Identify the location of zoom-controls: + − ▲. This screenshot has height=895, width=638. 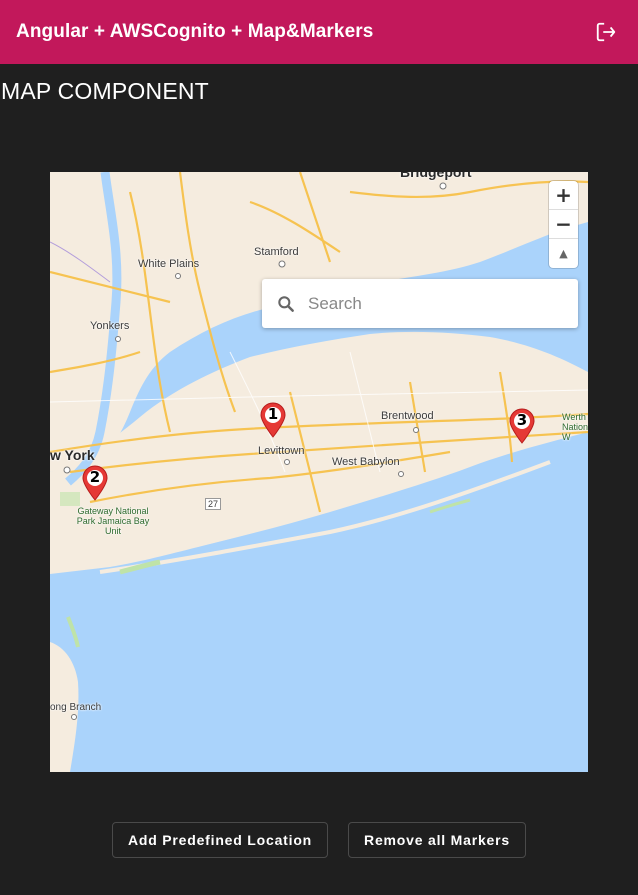
(563, 224).